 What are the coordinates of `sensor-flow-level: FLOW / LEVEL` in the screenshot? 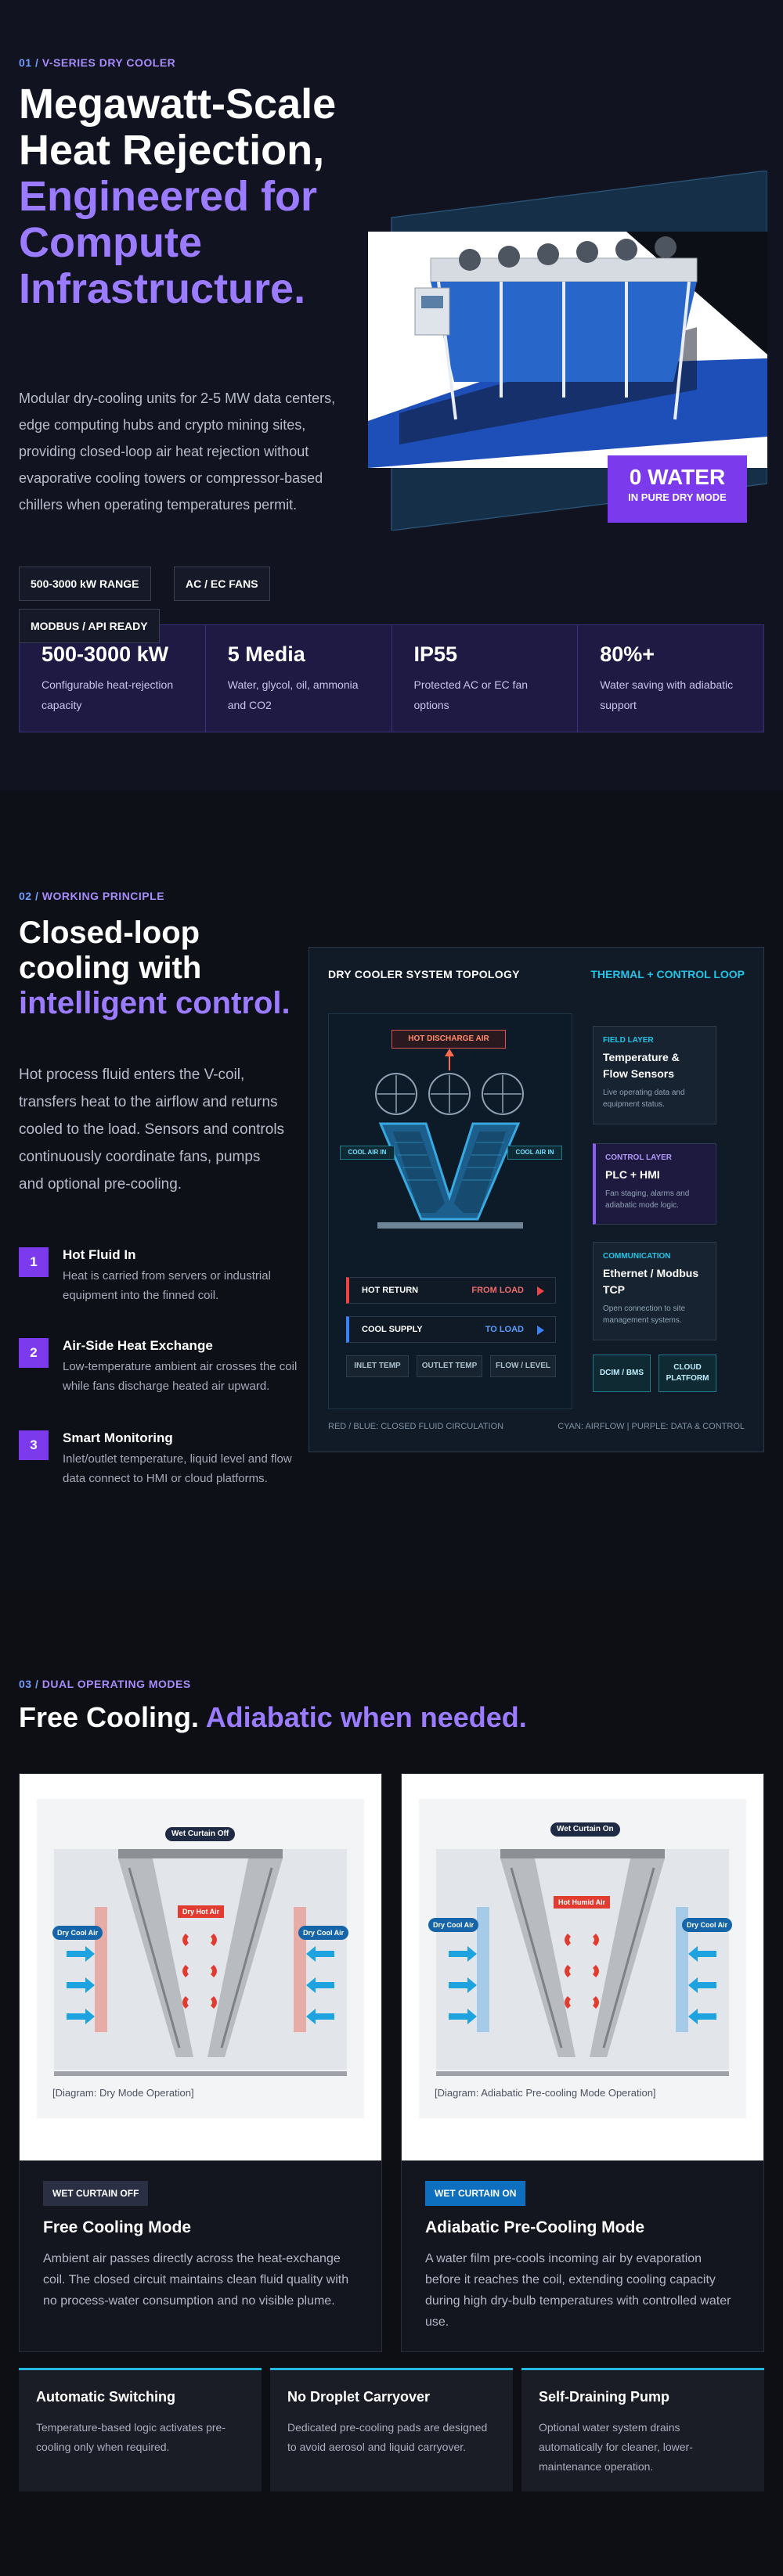 It's located at (523, 1366).